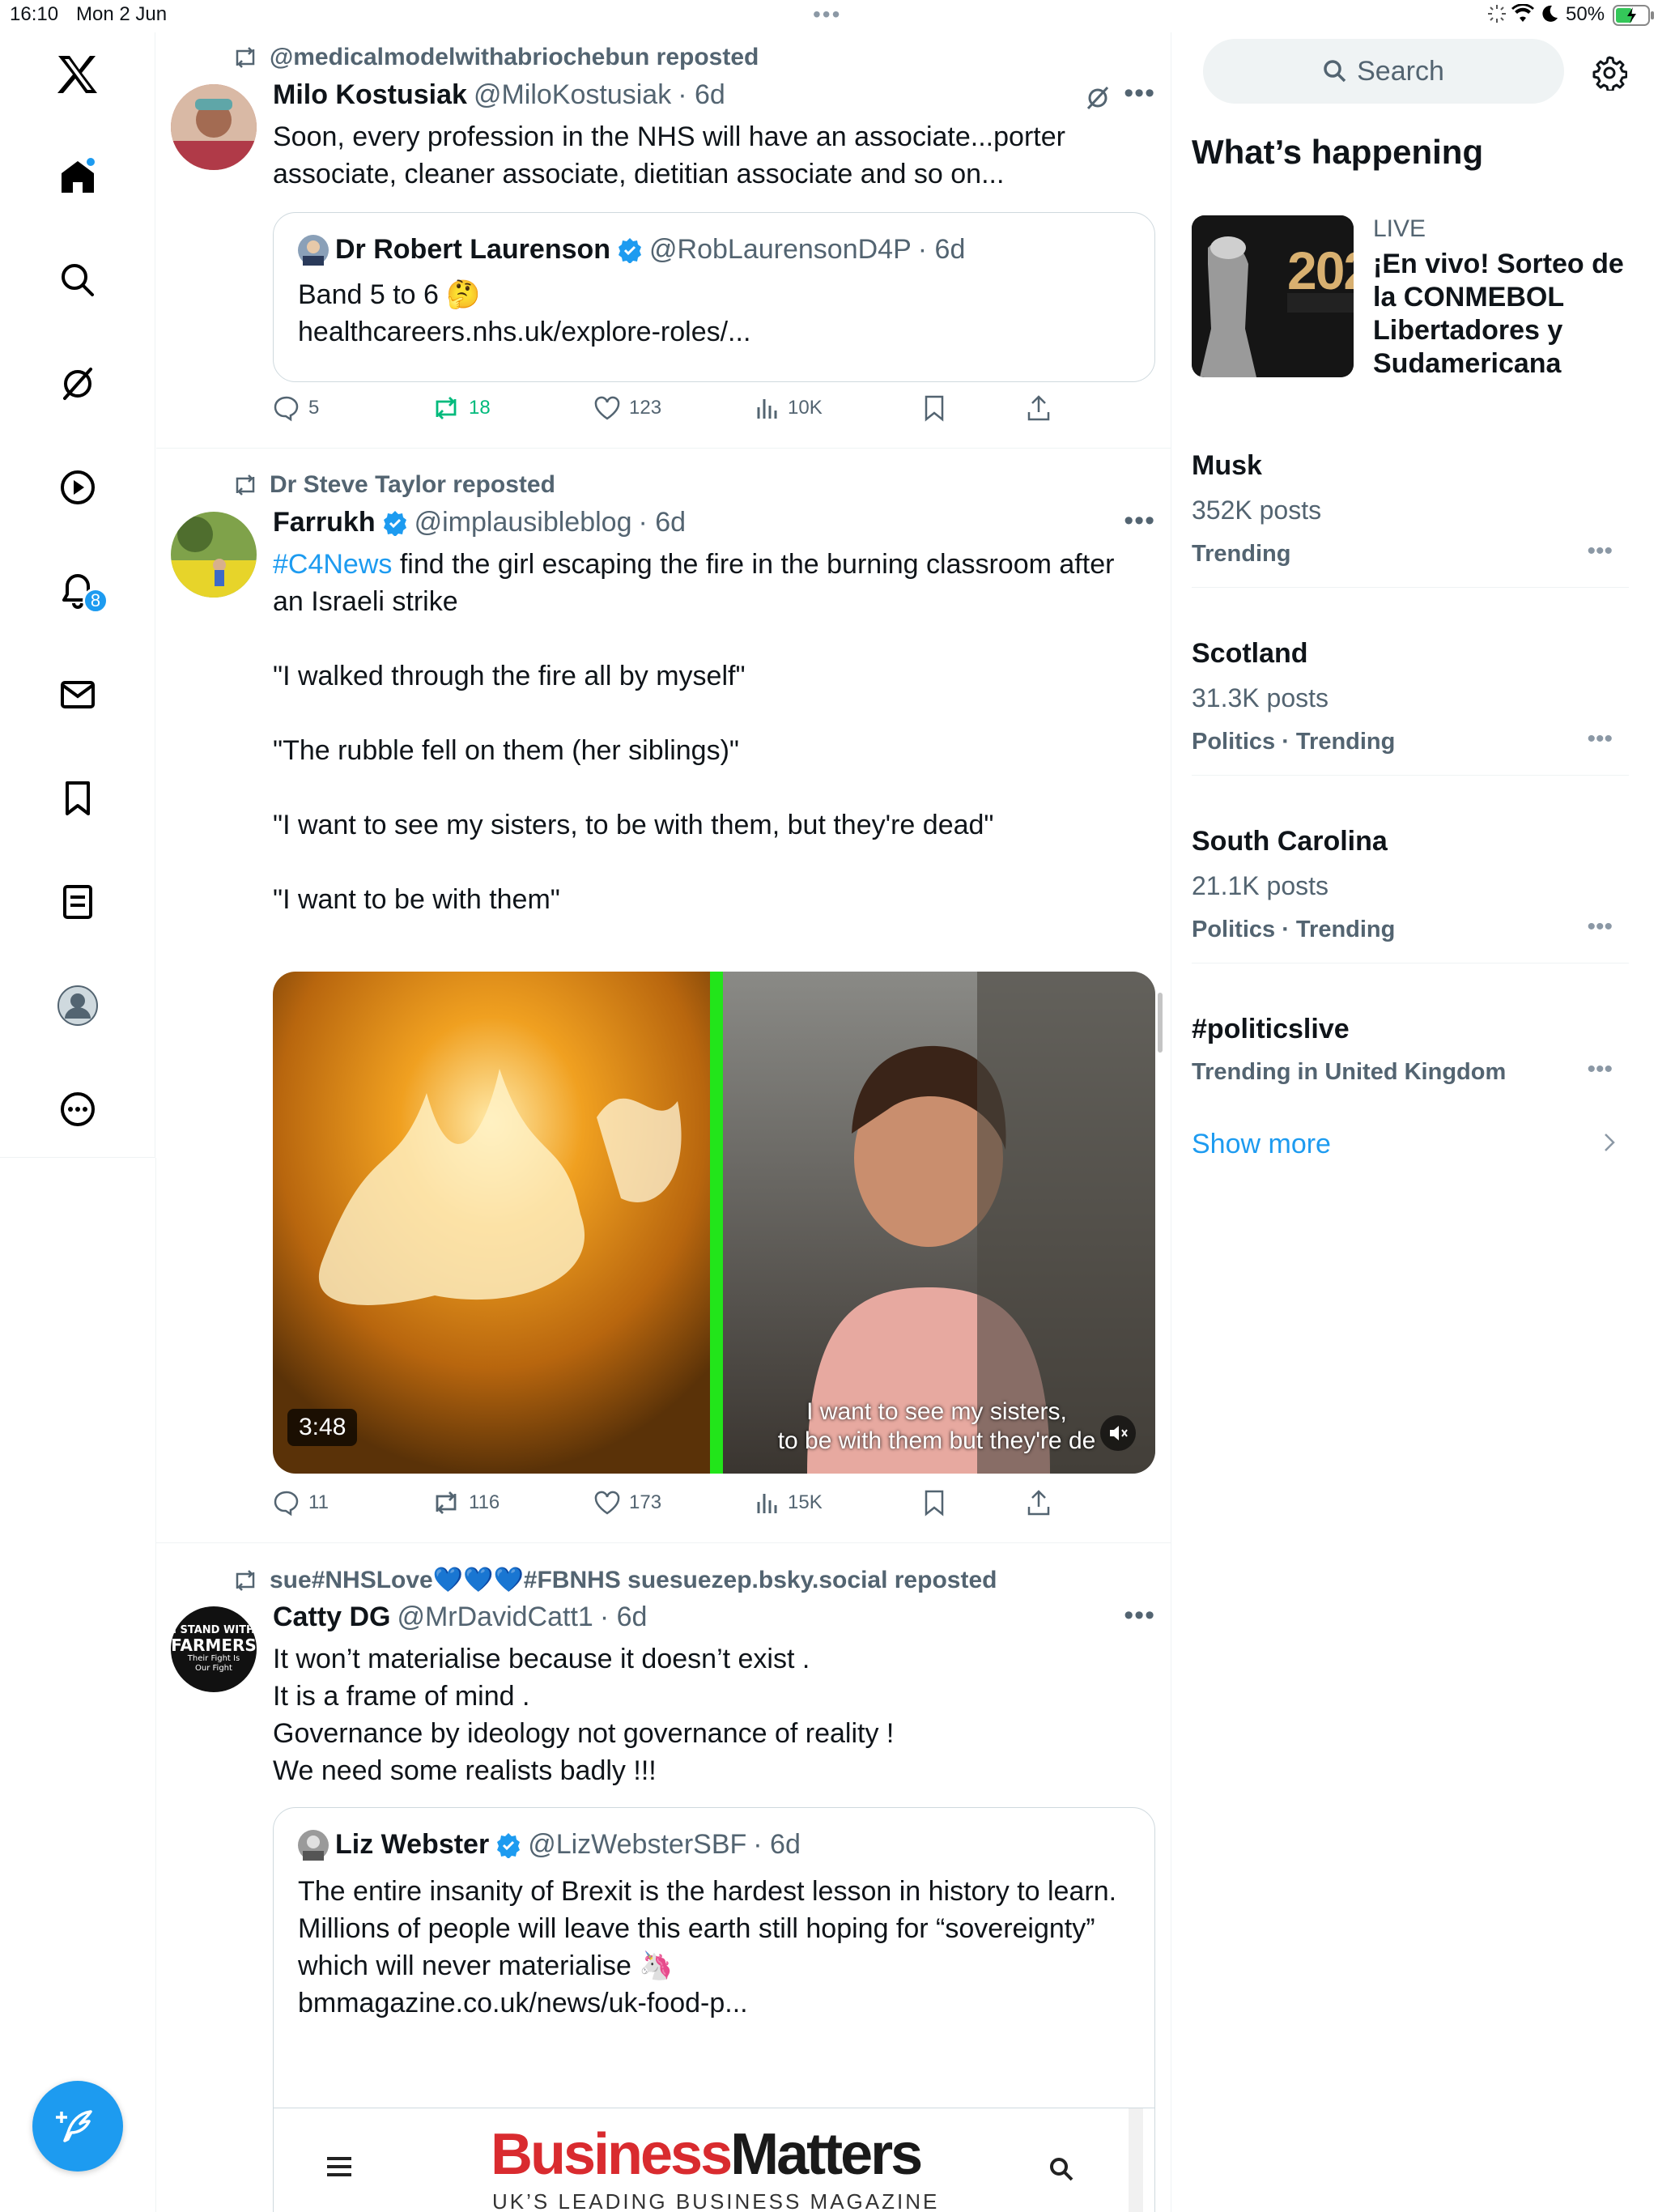 The width and height of the screenshot is (1658, 2212). Describe the element at coordinates (1227, 466) in the screenshot. I see `trend-title: Musk` at that location.